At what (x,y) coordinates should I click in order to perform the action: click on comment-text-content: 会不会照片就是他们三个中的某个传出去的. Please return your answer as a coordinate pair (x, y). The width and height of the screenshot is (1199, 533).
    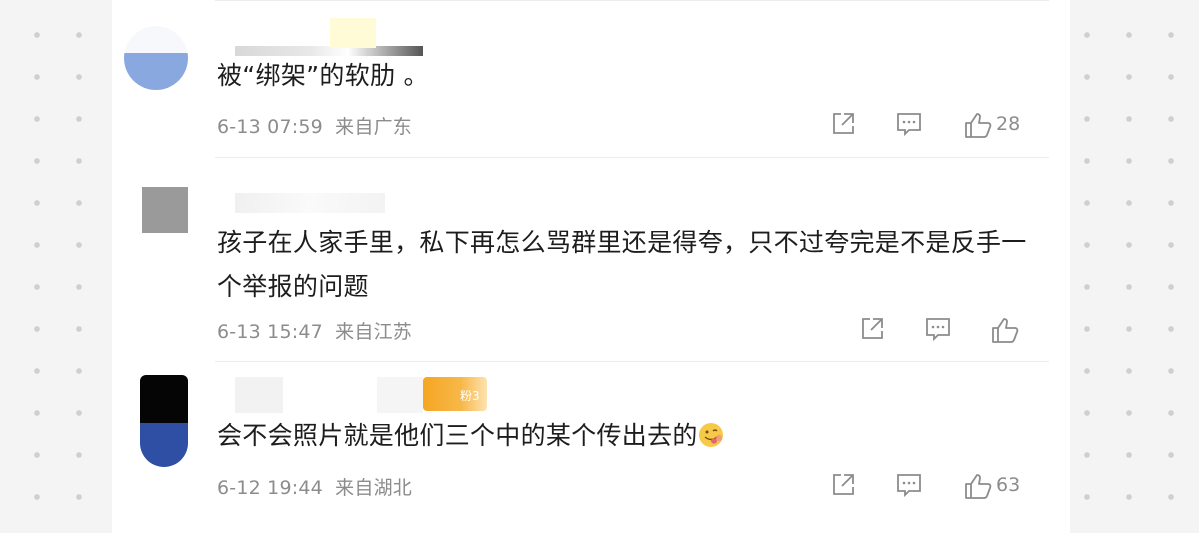
    Looking at the image, I should click on (457, 435).